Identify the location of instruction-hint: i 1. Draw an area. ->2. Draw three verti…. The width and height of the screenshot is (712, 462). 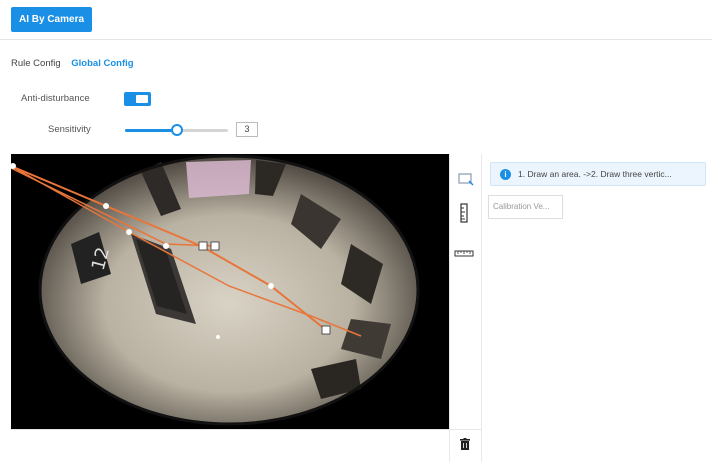
(598, 174).